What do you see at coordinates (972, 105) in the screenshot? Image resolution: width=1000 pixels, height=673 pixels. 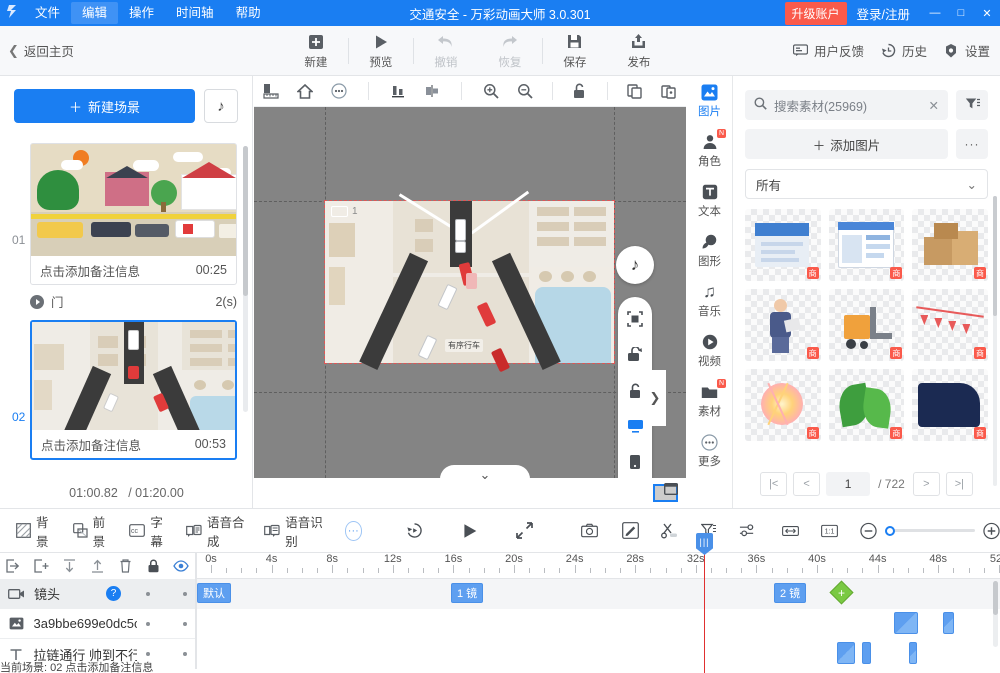 I see `filter-button` at bounding box center [972, 105].